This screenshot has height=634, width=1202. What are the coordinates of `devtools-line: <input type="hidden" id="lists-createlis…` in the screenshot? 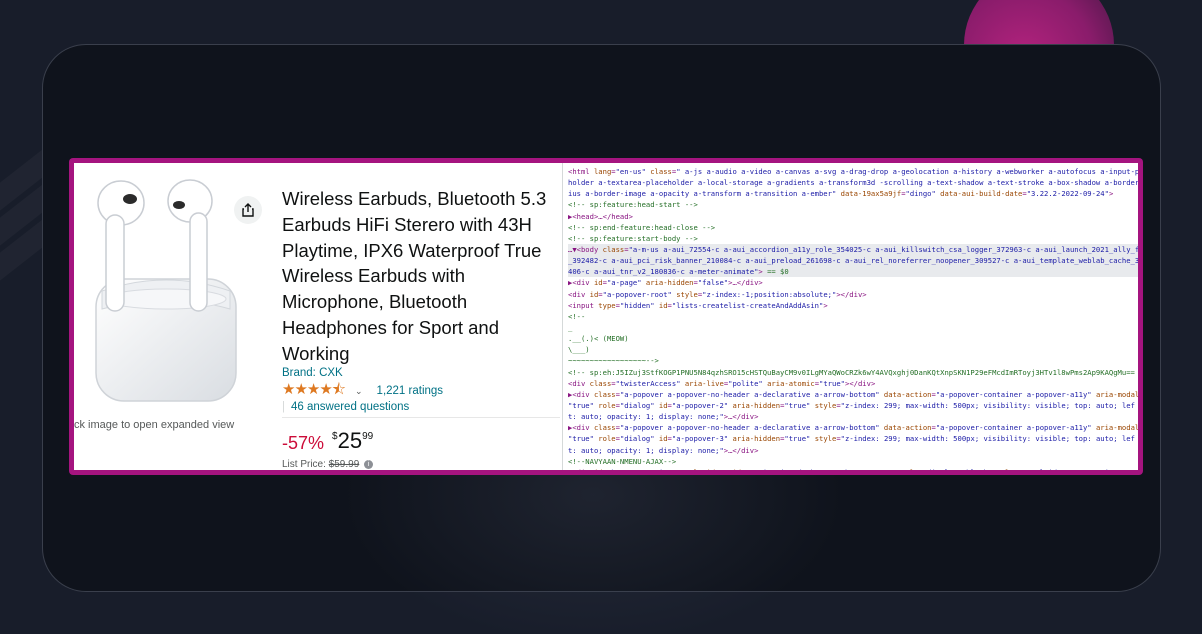 It's located at (853, 305).